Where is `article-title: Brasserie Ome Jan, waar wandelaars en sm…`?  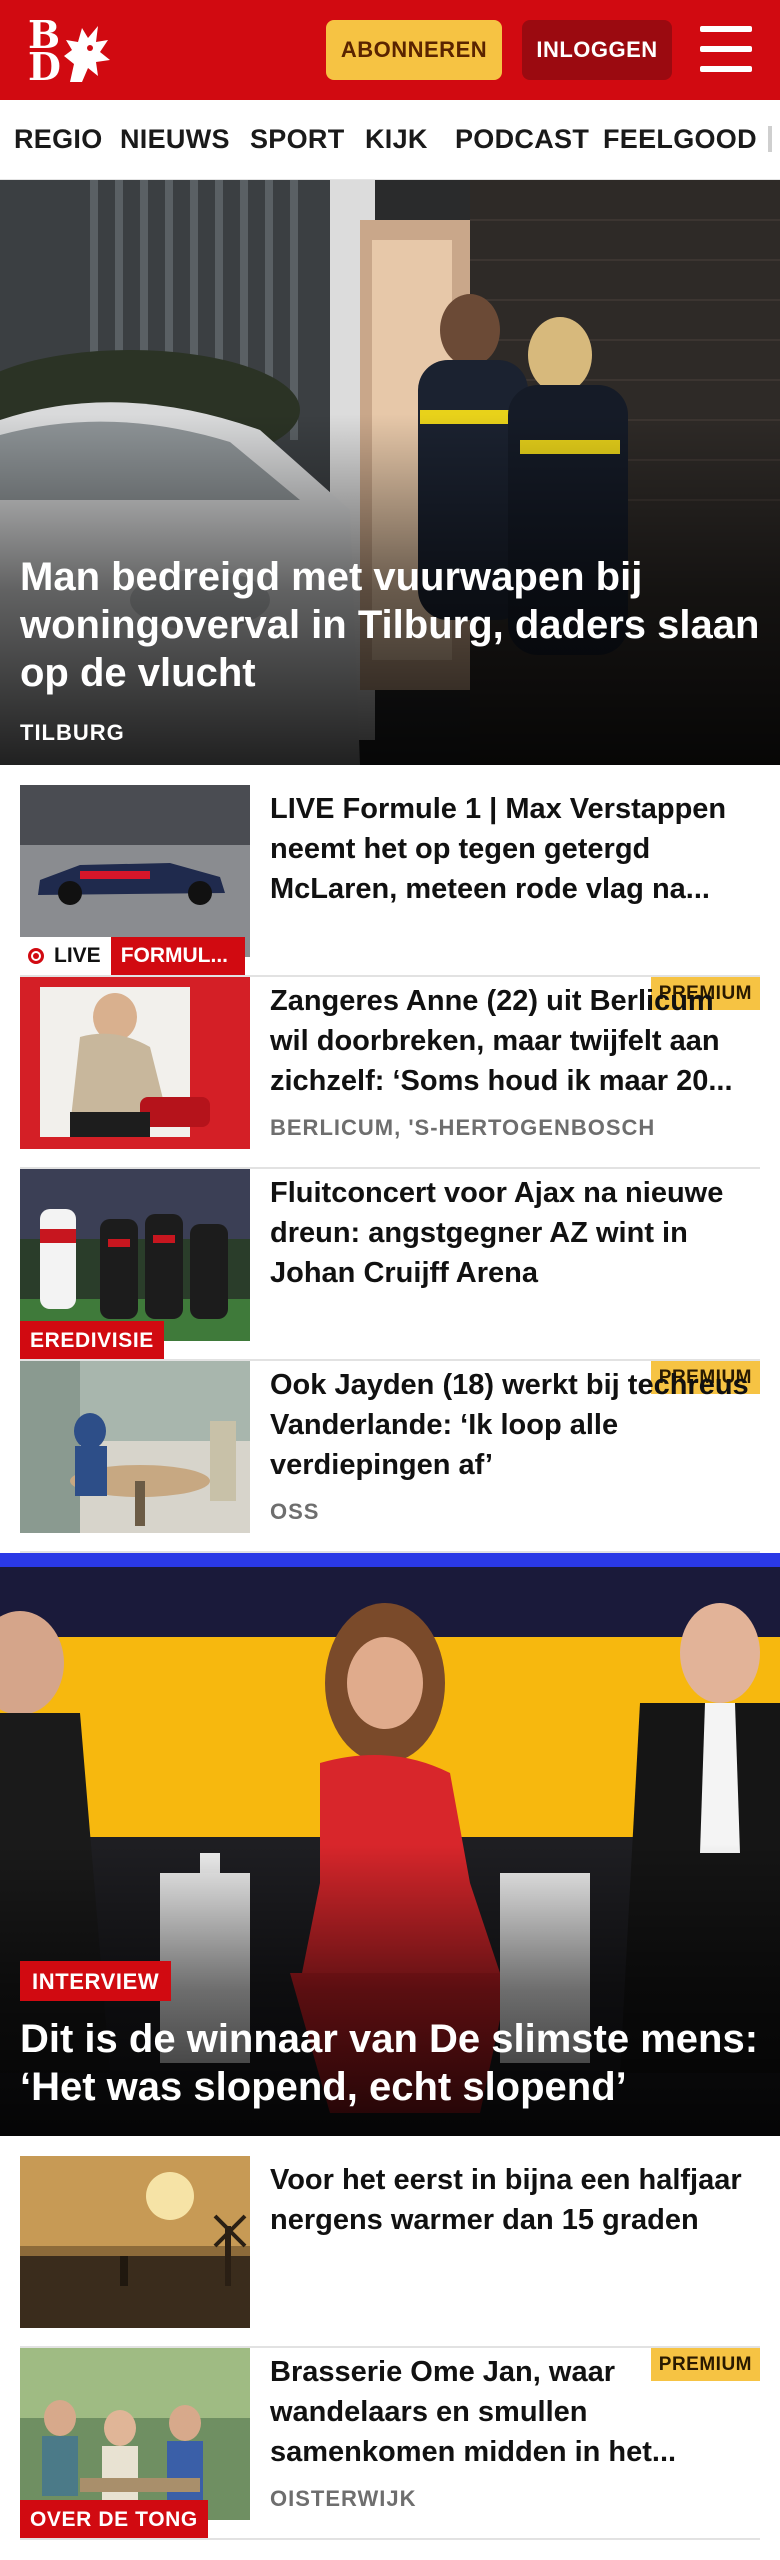 article-title: Brasserie Ome Jan, waar wandelaars en sm… is located at coordinates (515, 2412).